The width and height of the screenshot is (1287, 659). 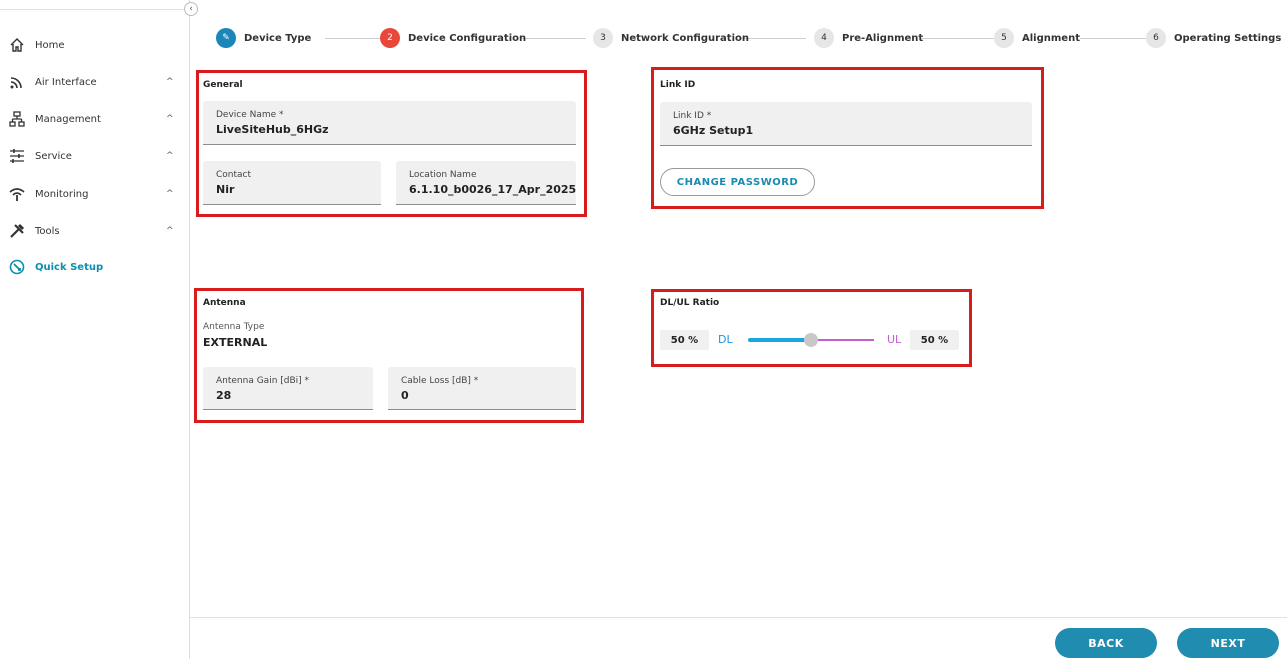 I want to click on device-name-value: LiveSiteHub_6HGz, so click(x=272, y=129).